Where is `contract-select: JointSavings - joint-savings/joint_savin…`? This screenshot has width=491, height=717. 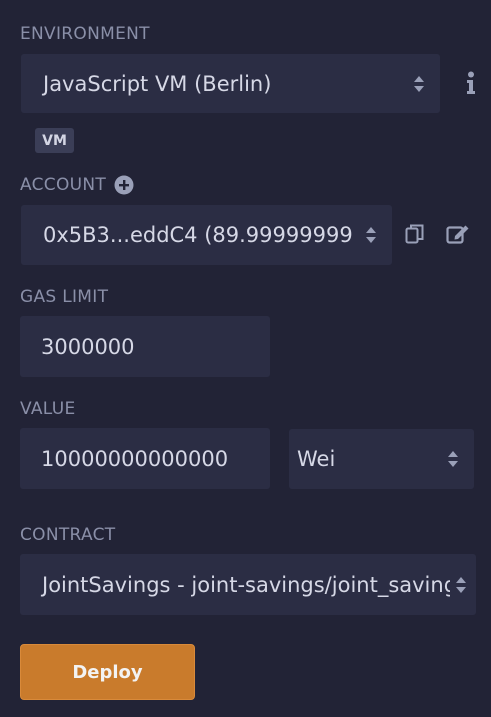 contract-select: JointSavings - joint-savings/joint_savin… is located at coordinates (248, 584).